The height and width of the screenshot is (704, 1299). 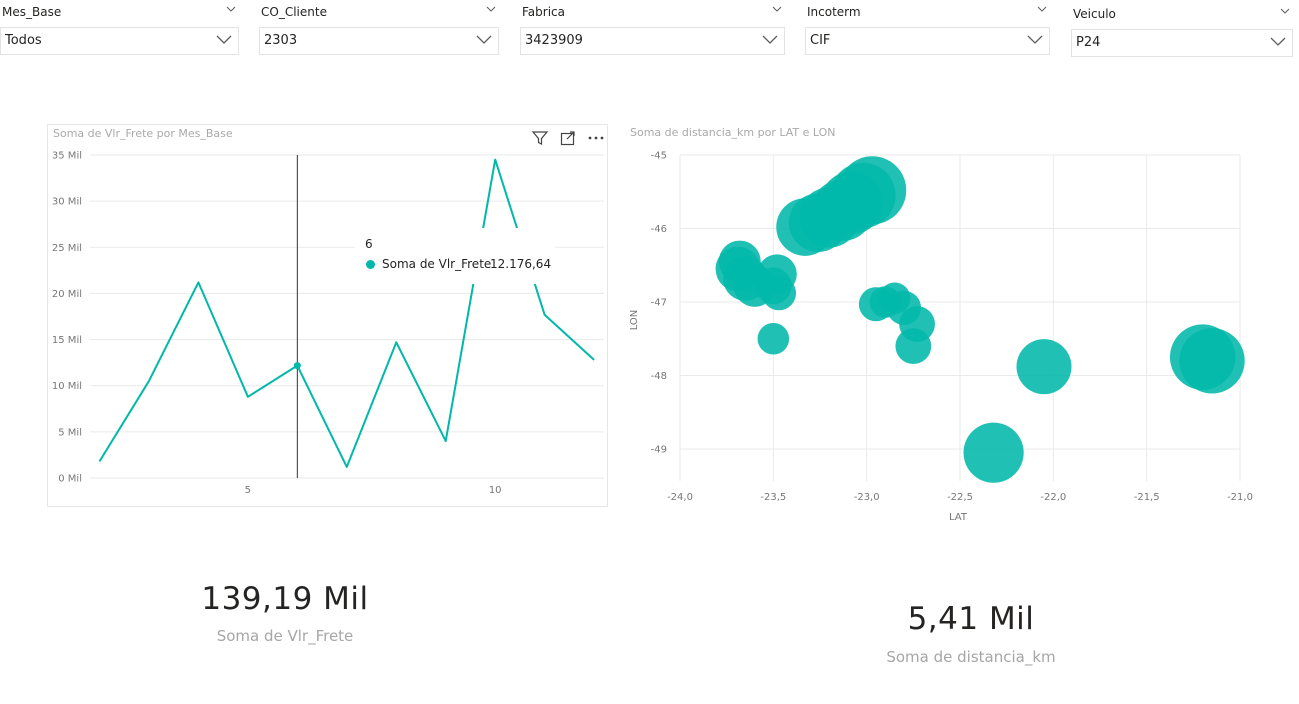 What do you see at coordinates (119, 12) in the screenshot?
I see `slicer-header: Mes_Base` at bounding box center [119, 12].